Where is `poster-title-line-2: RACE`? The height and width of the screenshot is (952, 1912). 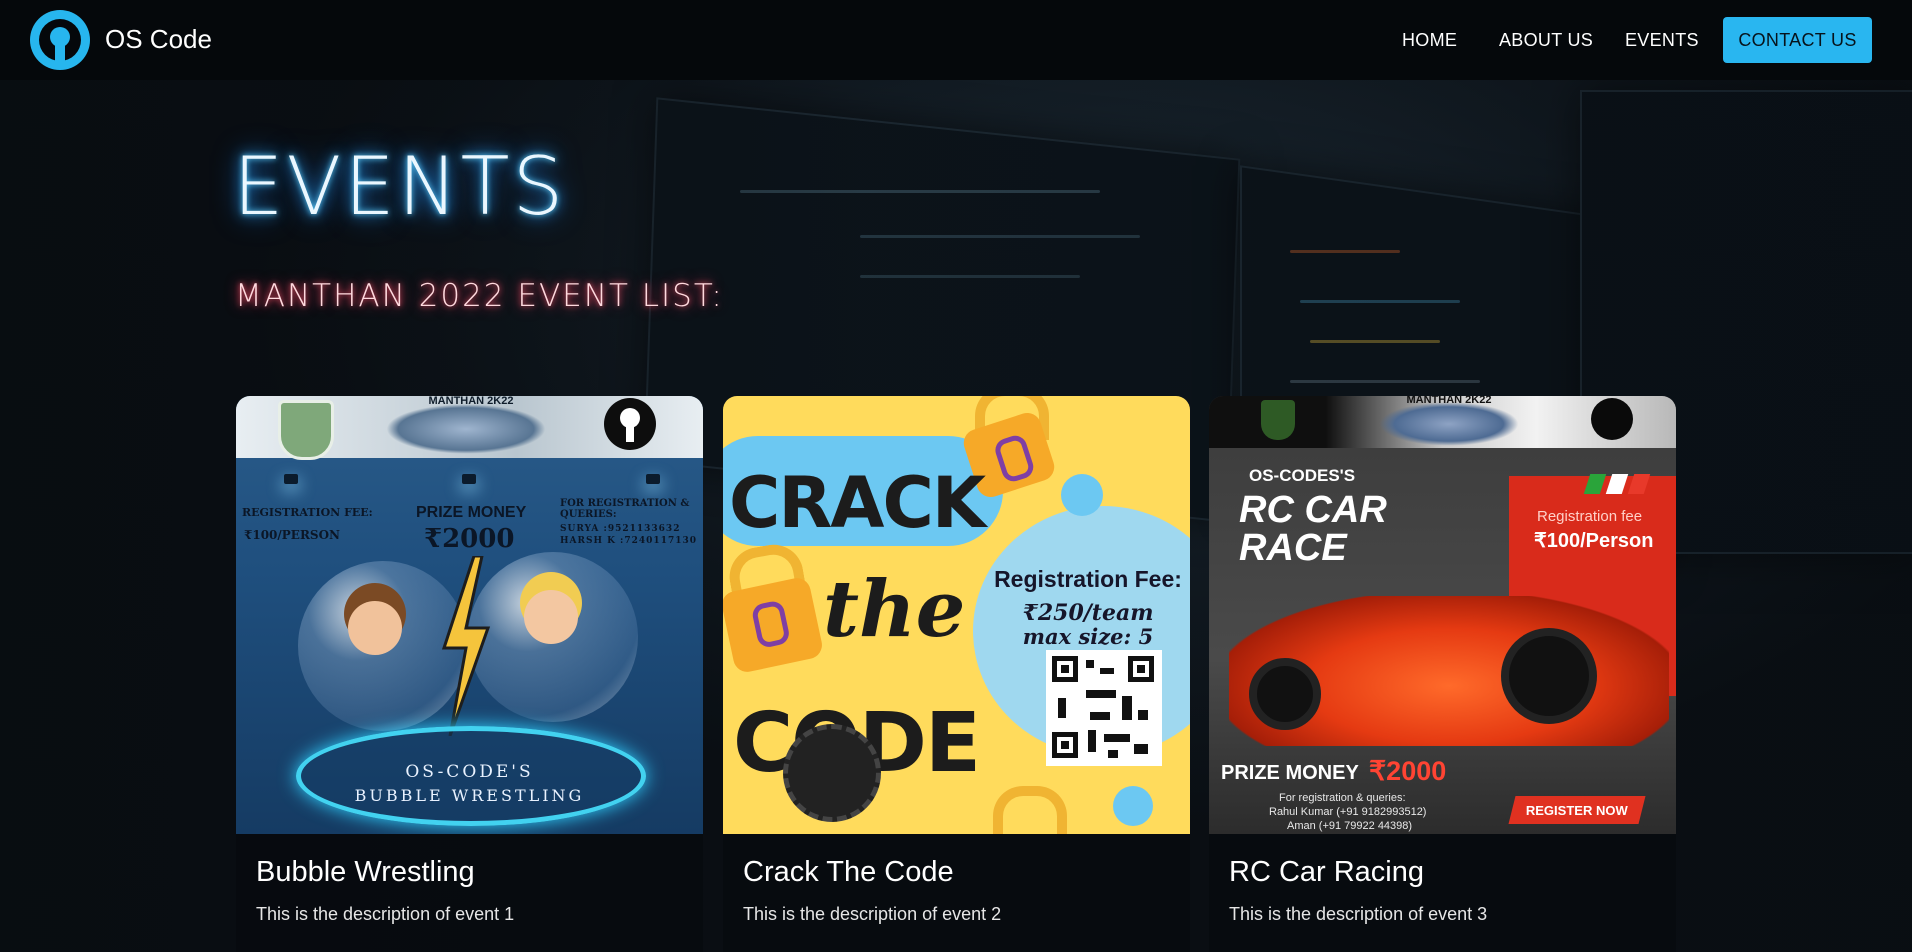 poster-title-line-2: RACE is located at coordinates (1293, 548).